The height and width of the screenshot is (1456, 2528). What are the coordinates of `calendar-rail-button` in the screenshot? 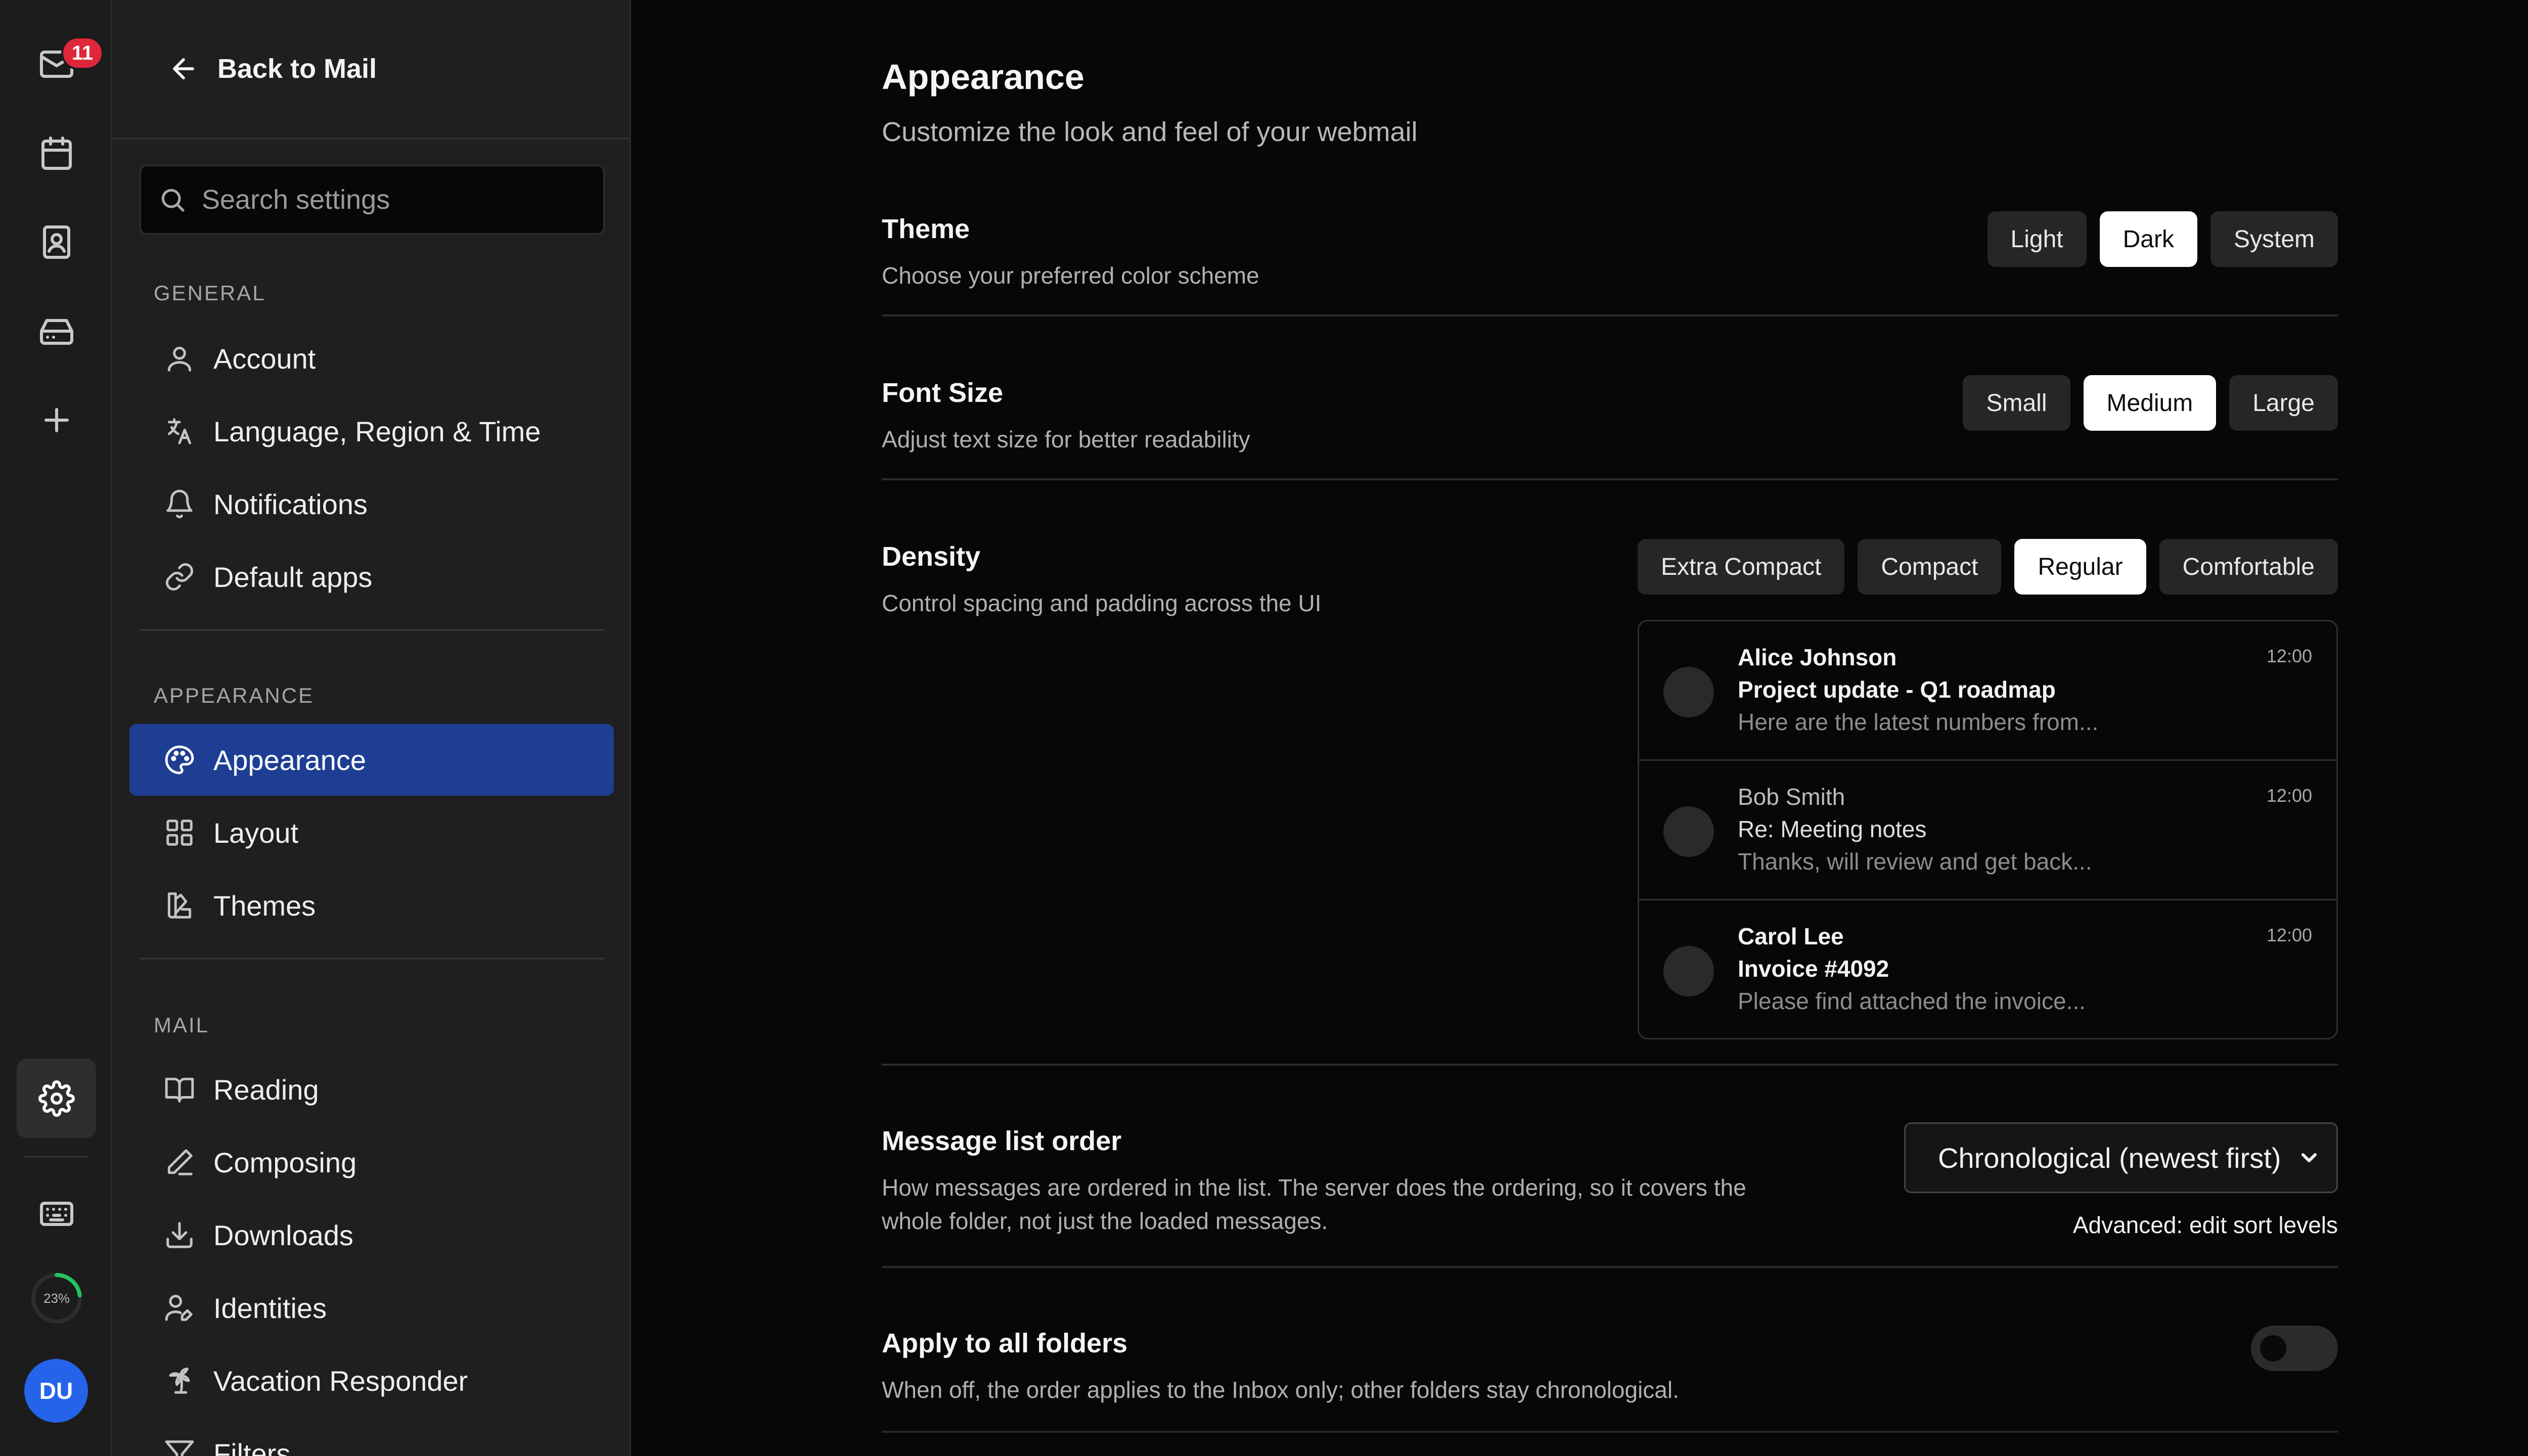 It's located at (57, 153).